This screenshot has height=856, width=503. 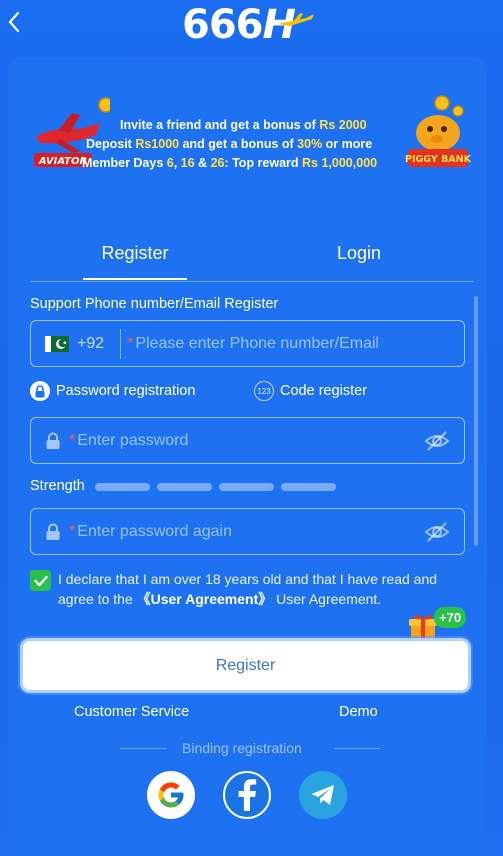 I want to click on promo-top-reward: Rs 1,000,000, so click(x=340, y=163).